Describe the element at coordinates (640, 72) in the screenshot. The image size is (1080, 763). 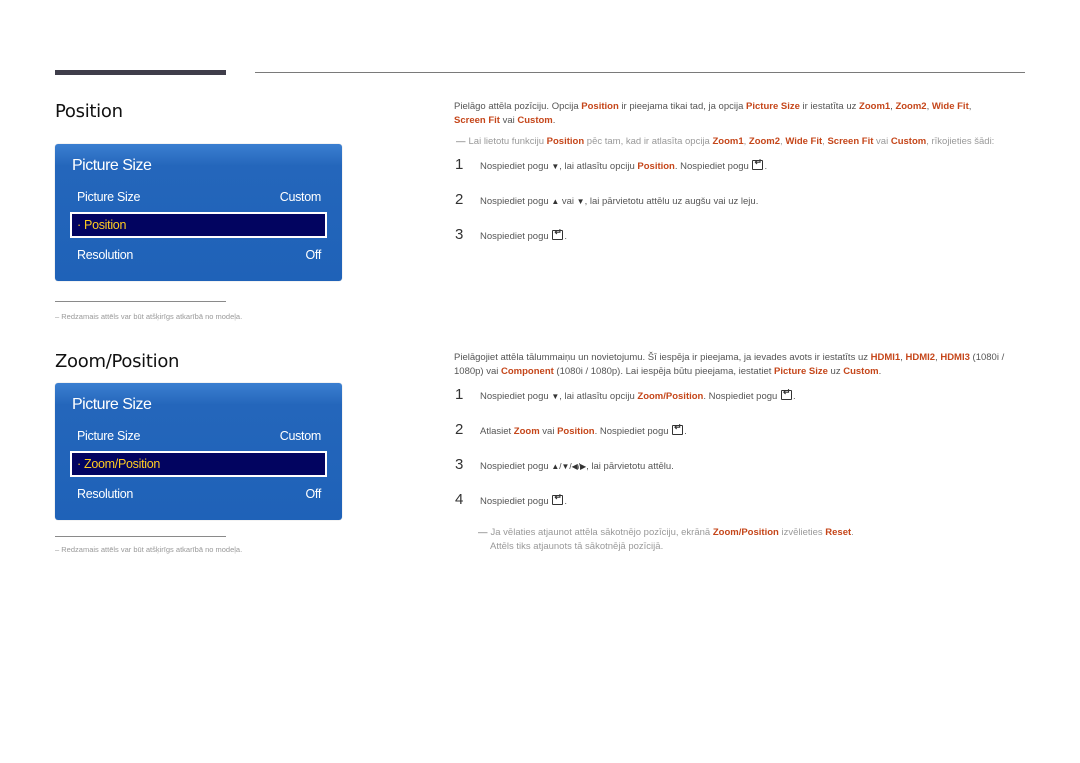
I see `header-rule-thin` at that location.